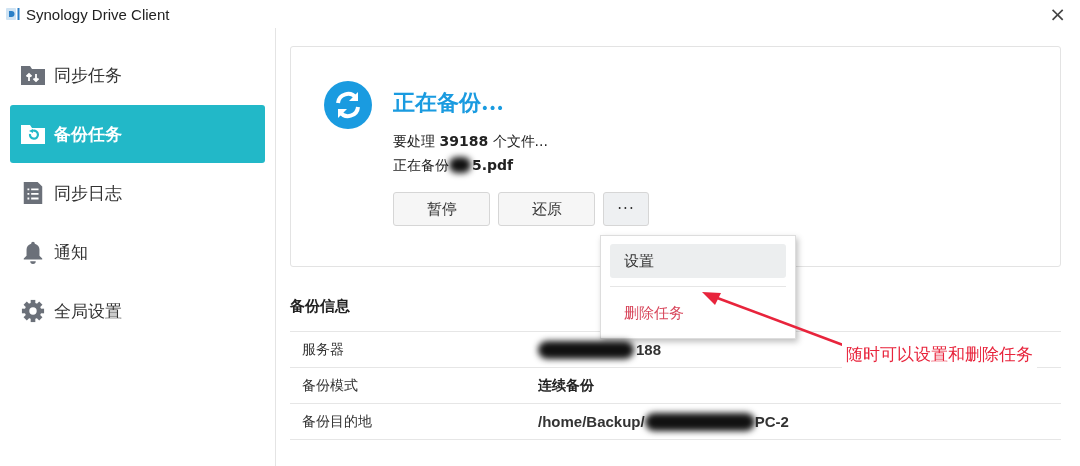 The width and height of the screenshot is (1080, 466). What do you see at coordinates (13, 14) in the screenshot?
I see `app-logo-icon` at bounding box center [13, 14].